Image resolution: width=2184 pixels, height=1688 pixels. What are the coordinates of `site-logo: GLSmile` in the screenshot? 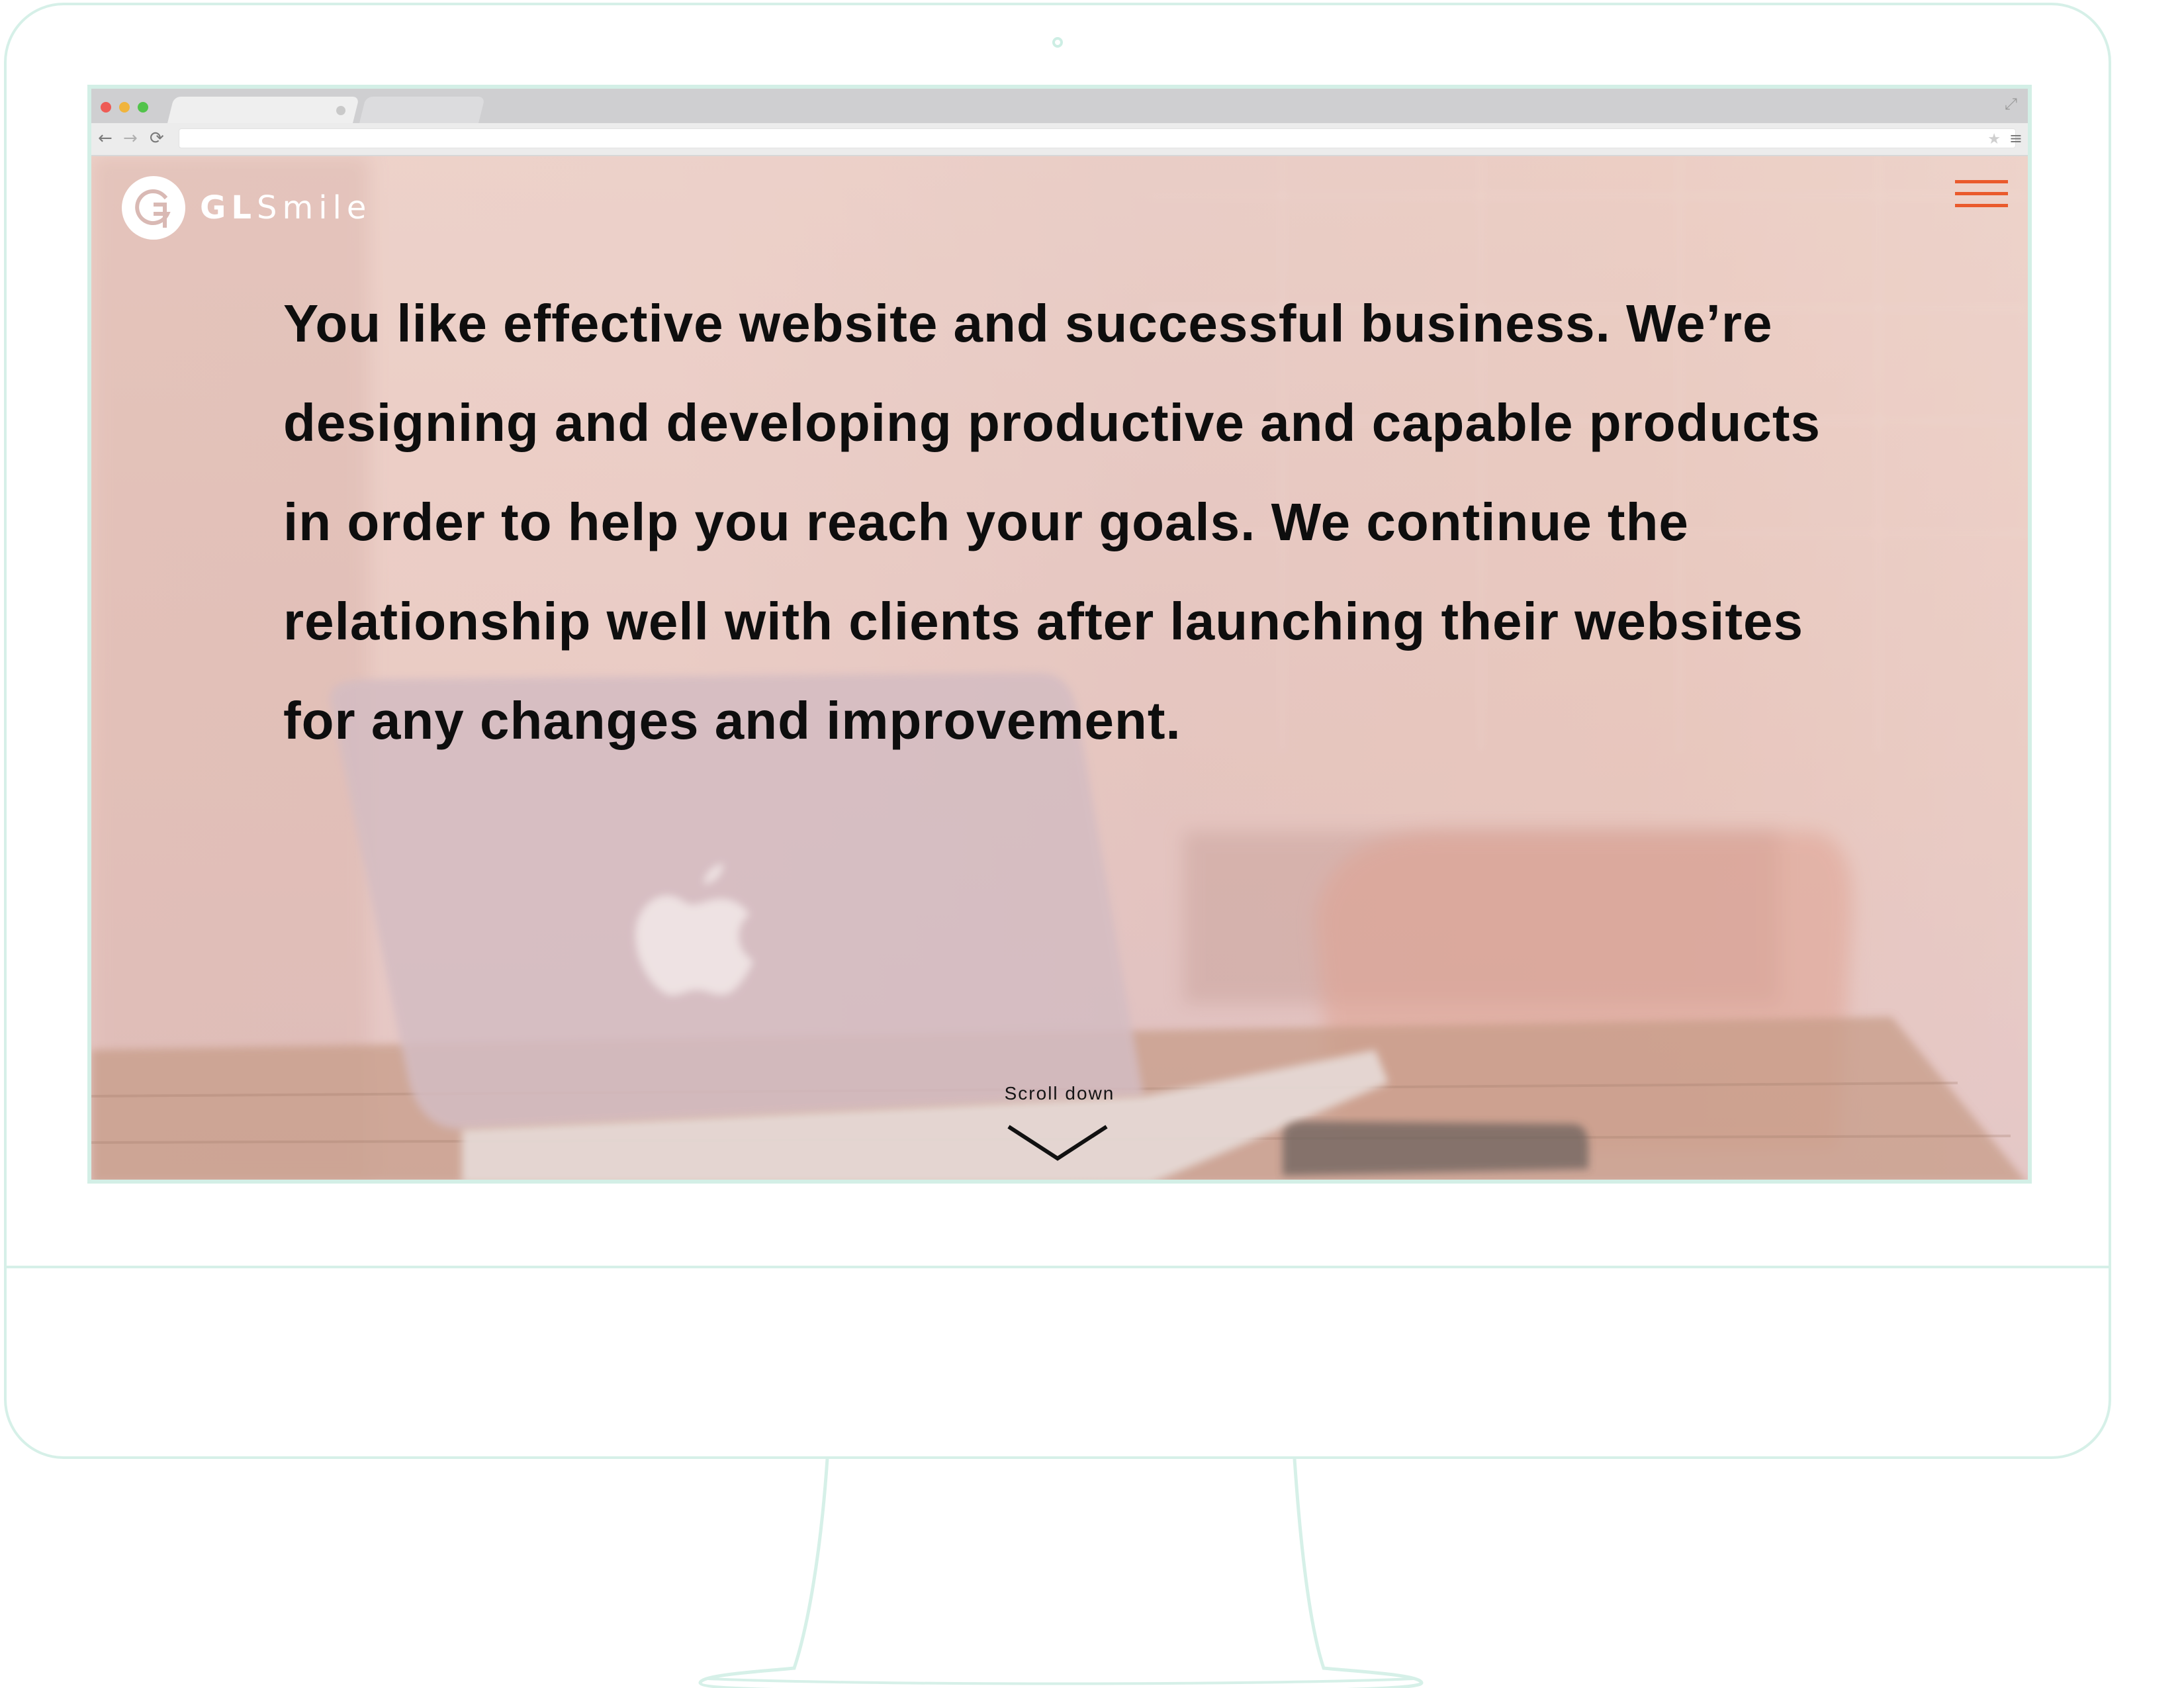 It's located at (246, 208).